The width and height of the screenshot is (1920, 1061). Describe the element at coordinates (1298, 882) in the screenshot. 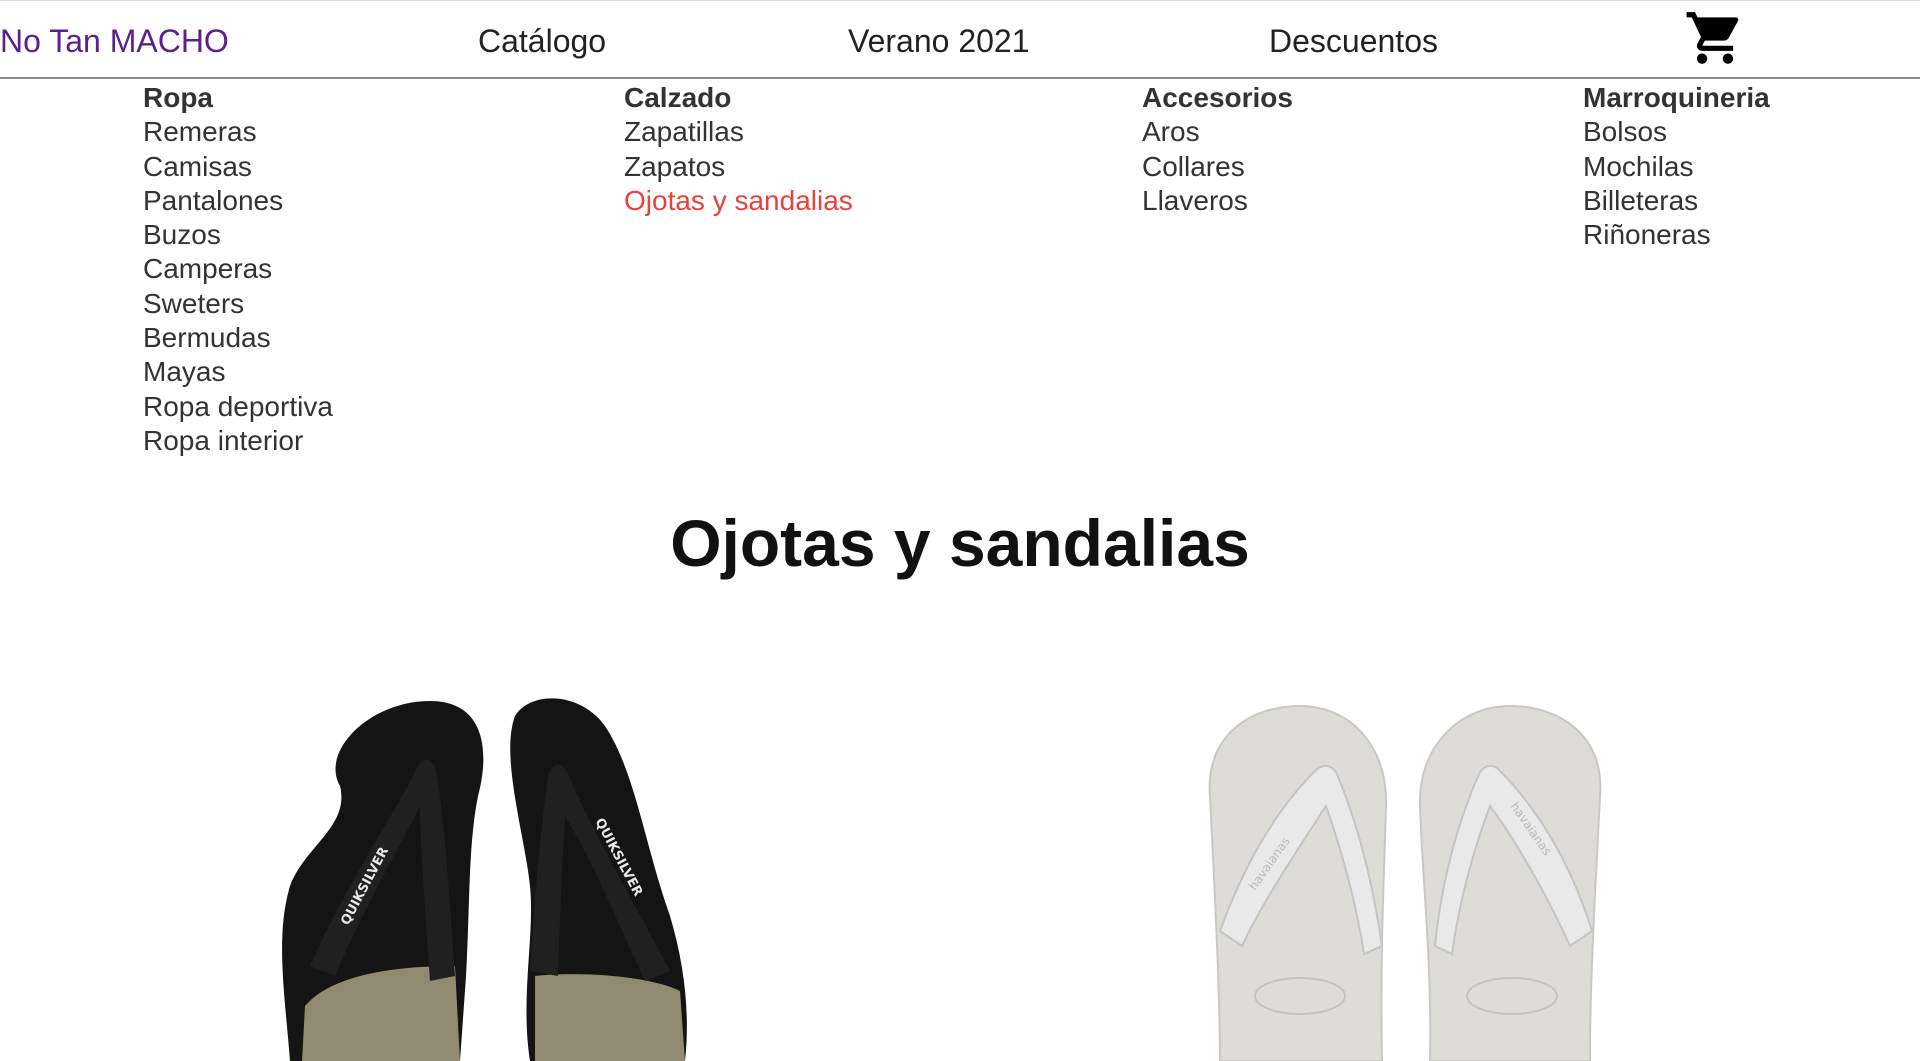

I see `left-white-sandal: havaianas` at that location.